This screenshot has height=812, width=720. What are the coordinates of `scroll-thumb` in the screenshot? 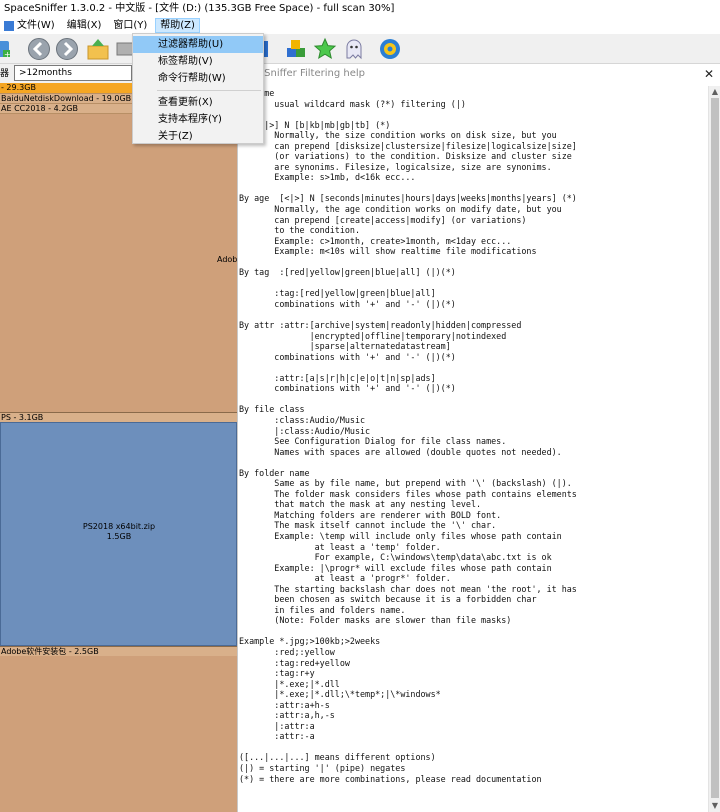 It's located at (715, 448).